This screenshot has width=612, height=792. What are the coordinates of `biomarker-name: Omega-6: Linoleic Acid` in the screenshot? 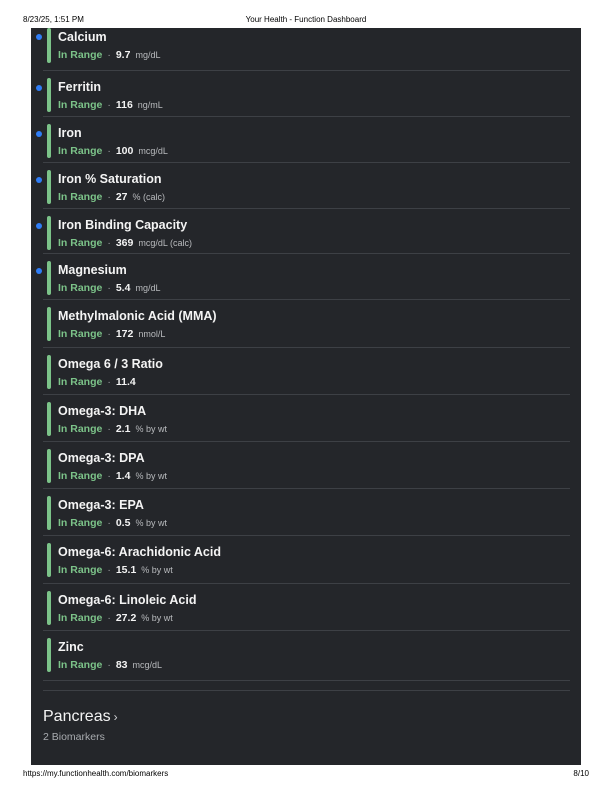 It's located at (127, 600).